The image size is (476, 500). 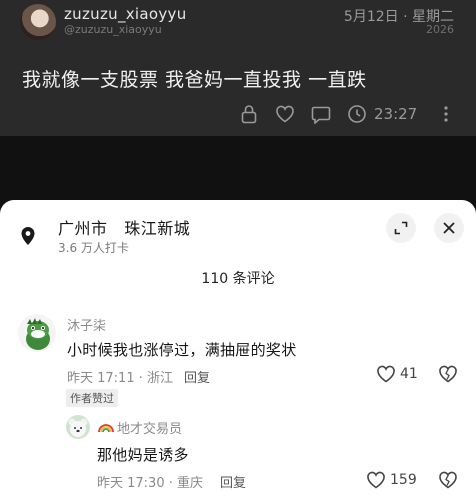 I want to click on post-actions: 23:27, so click(x=347, y=114).